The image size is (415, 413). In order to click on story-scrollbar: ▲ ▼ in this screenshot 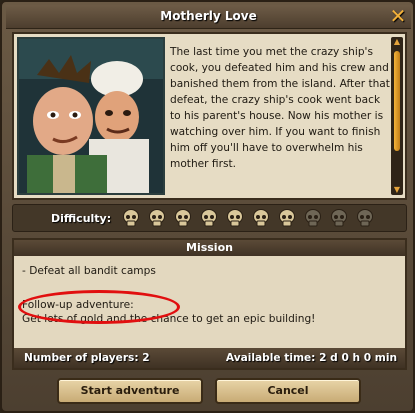, I will do `click(397, 116)`.